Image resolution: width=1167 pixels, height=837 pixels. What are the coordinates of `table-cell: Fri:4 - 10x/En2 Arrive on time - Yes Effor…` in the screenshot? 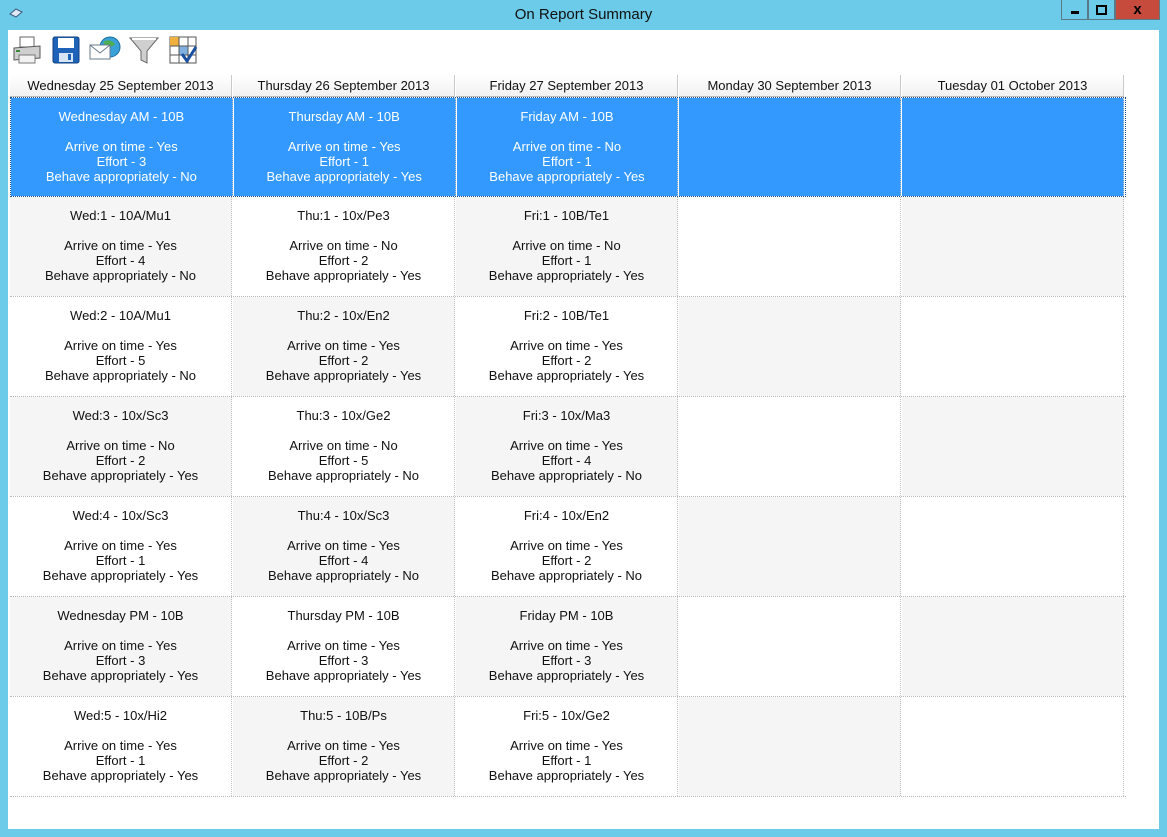 It's located at (567, 546).